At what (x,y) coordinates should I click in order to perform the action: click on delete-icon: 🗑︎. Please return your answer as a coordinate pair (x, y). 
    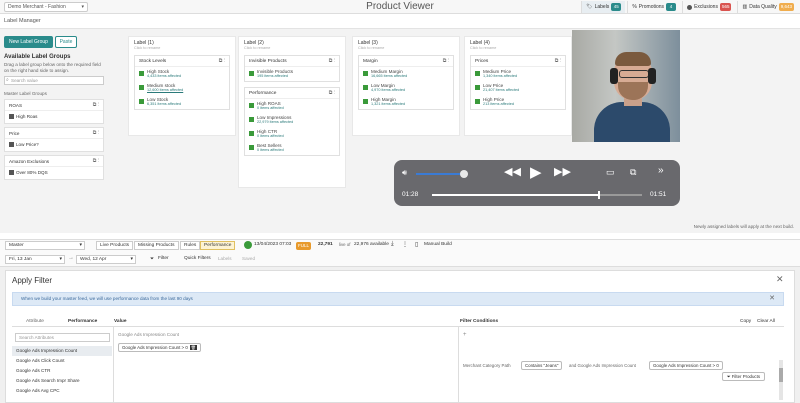
    Looking at the image, I should click on (193, 347).